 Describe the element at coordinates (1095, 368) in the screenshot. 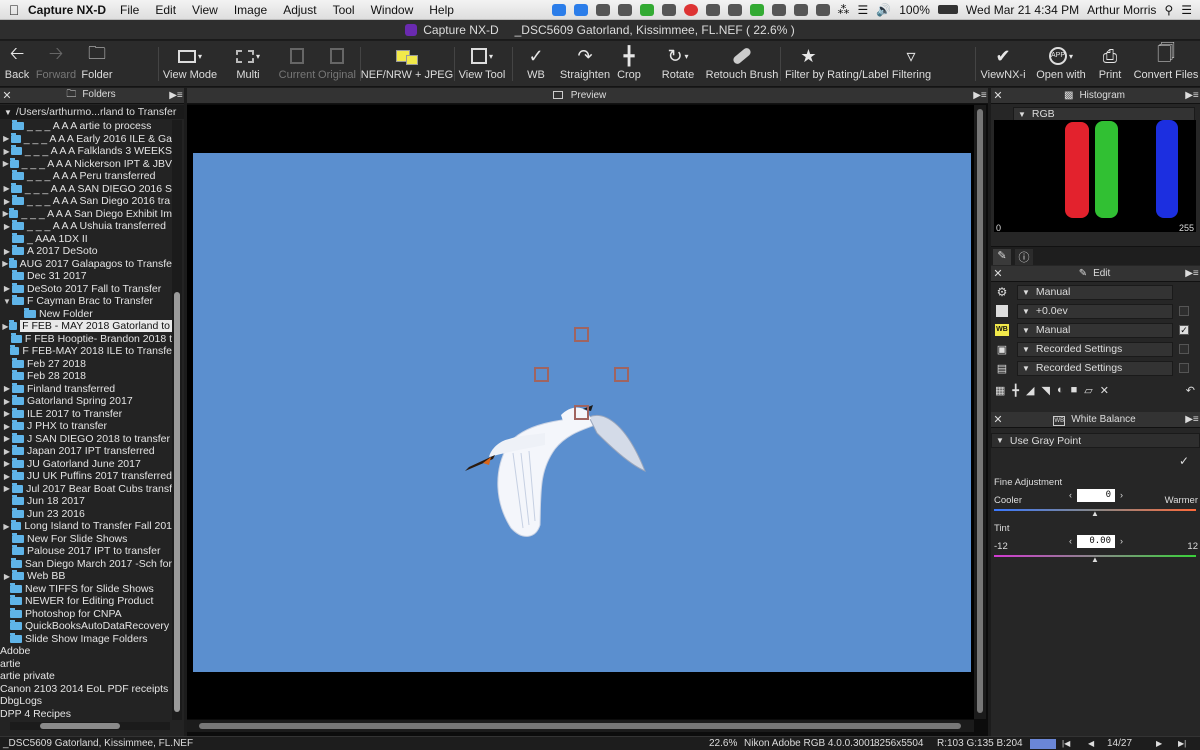

I see `recorded-settings-select-2: ▼ Recorded Settings` at that location.